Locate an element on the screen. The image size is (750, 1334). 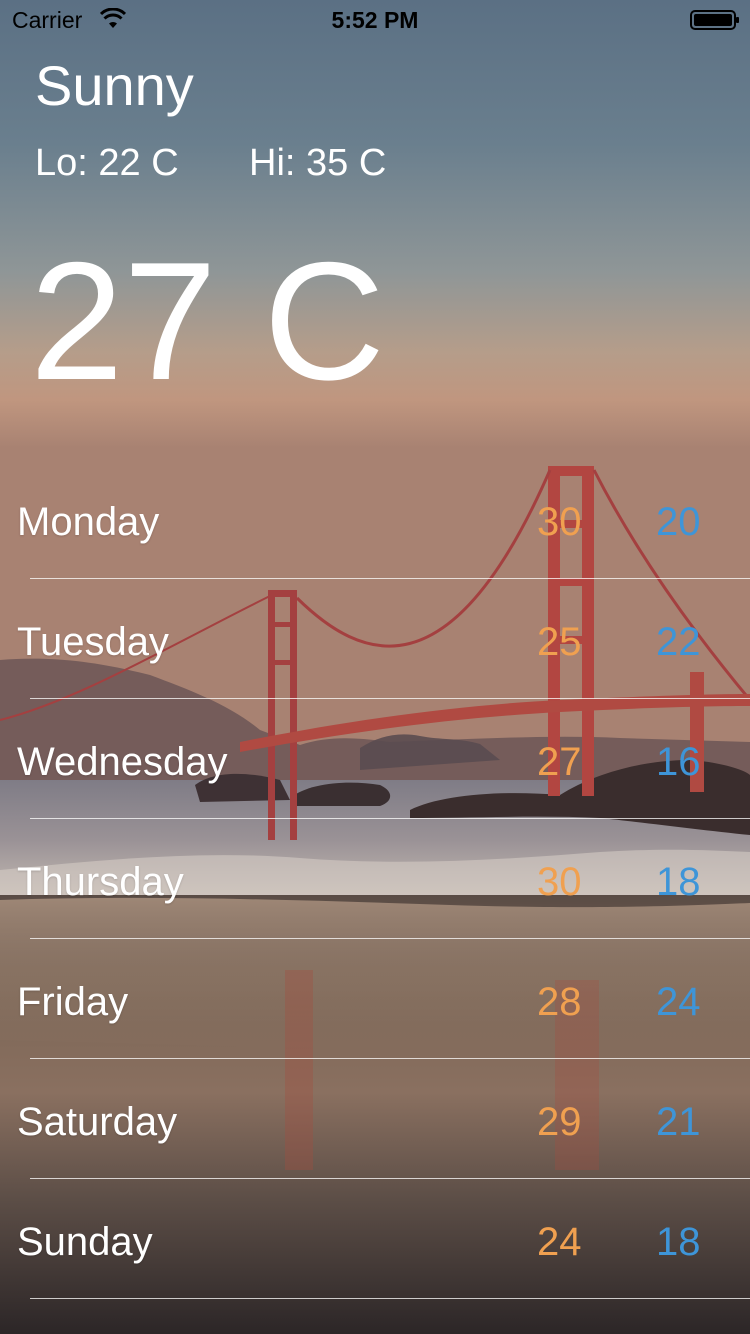
forecast-row: Monday 30 20 is located at coordinates (375, 520).